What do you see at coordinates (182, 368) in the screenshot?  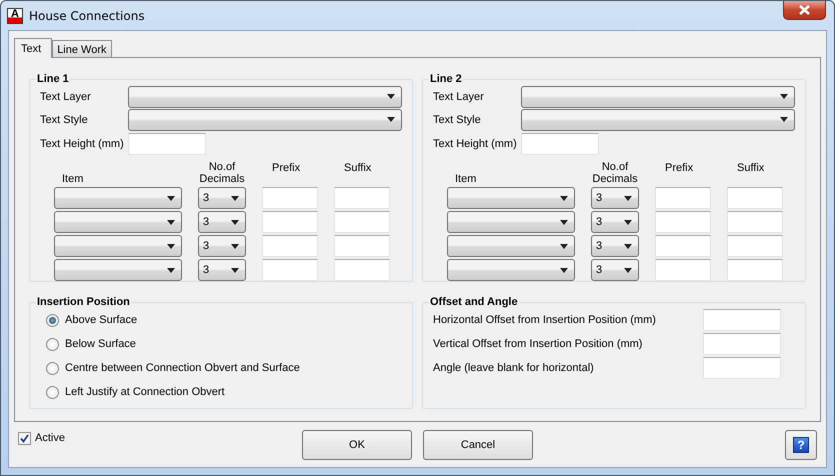 I see `radio-label: Centre between Connection Obvert and Surface` at bounding box center [182, 368].